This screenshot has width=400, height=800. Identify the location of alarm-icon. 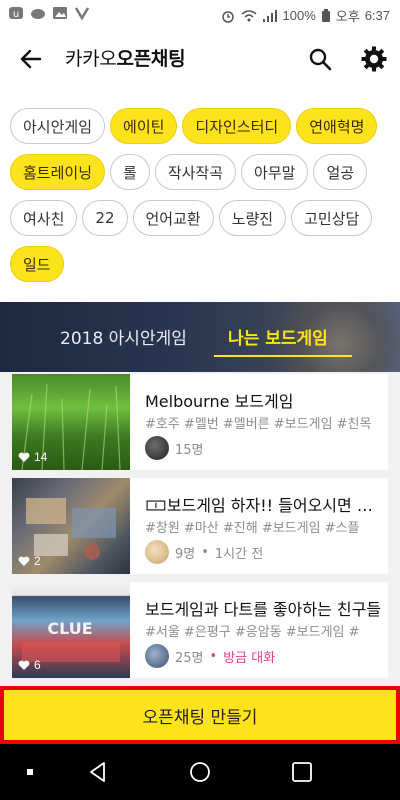
(227, 16).